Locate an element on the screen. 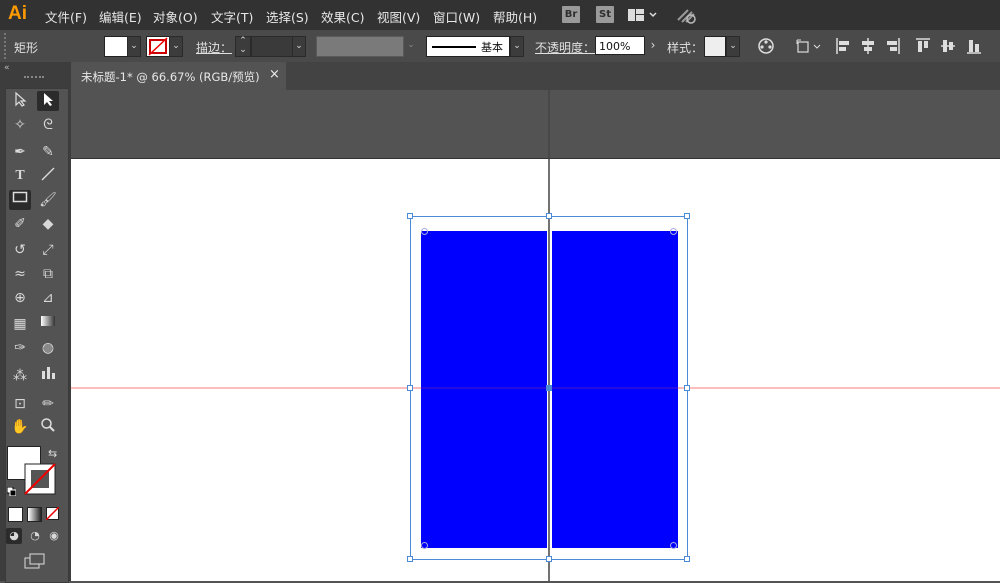 The width and height of the screenshot is (1000, 583). corner-widget-top-right is located at coordinates (673, 231).